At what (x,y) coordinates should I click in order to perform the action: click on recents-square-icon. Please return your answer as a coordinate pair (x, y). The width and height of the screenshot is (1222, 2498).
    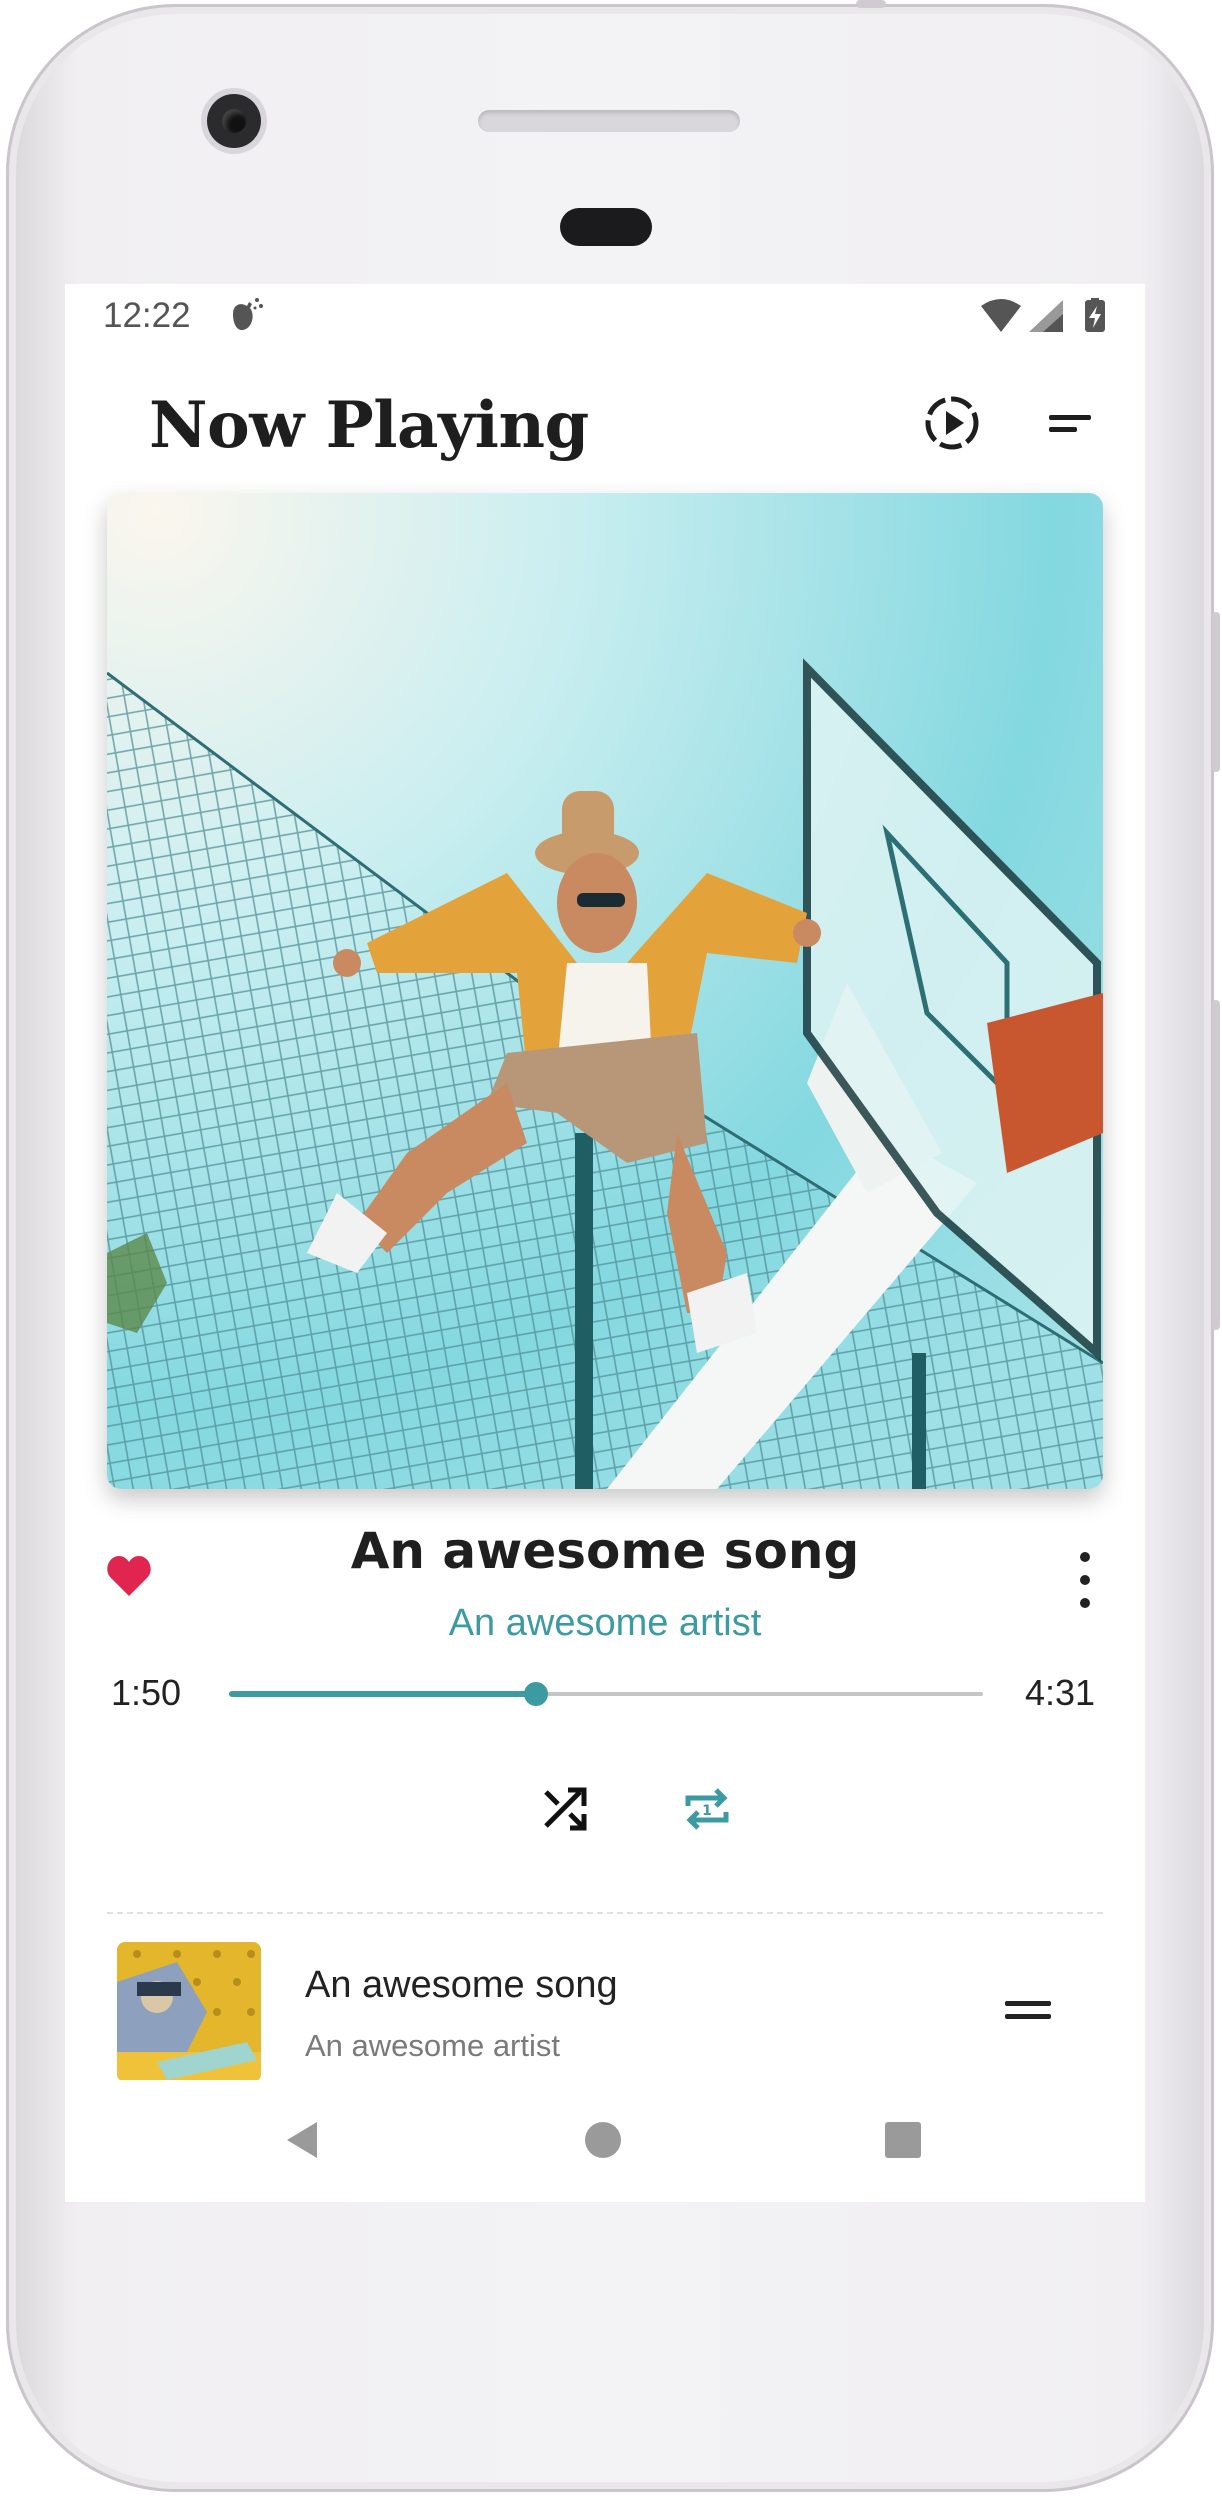
    Looking at the image, I should click on (903, 2140).